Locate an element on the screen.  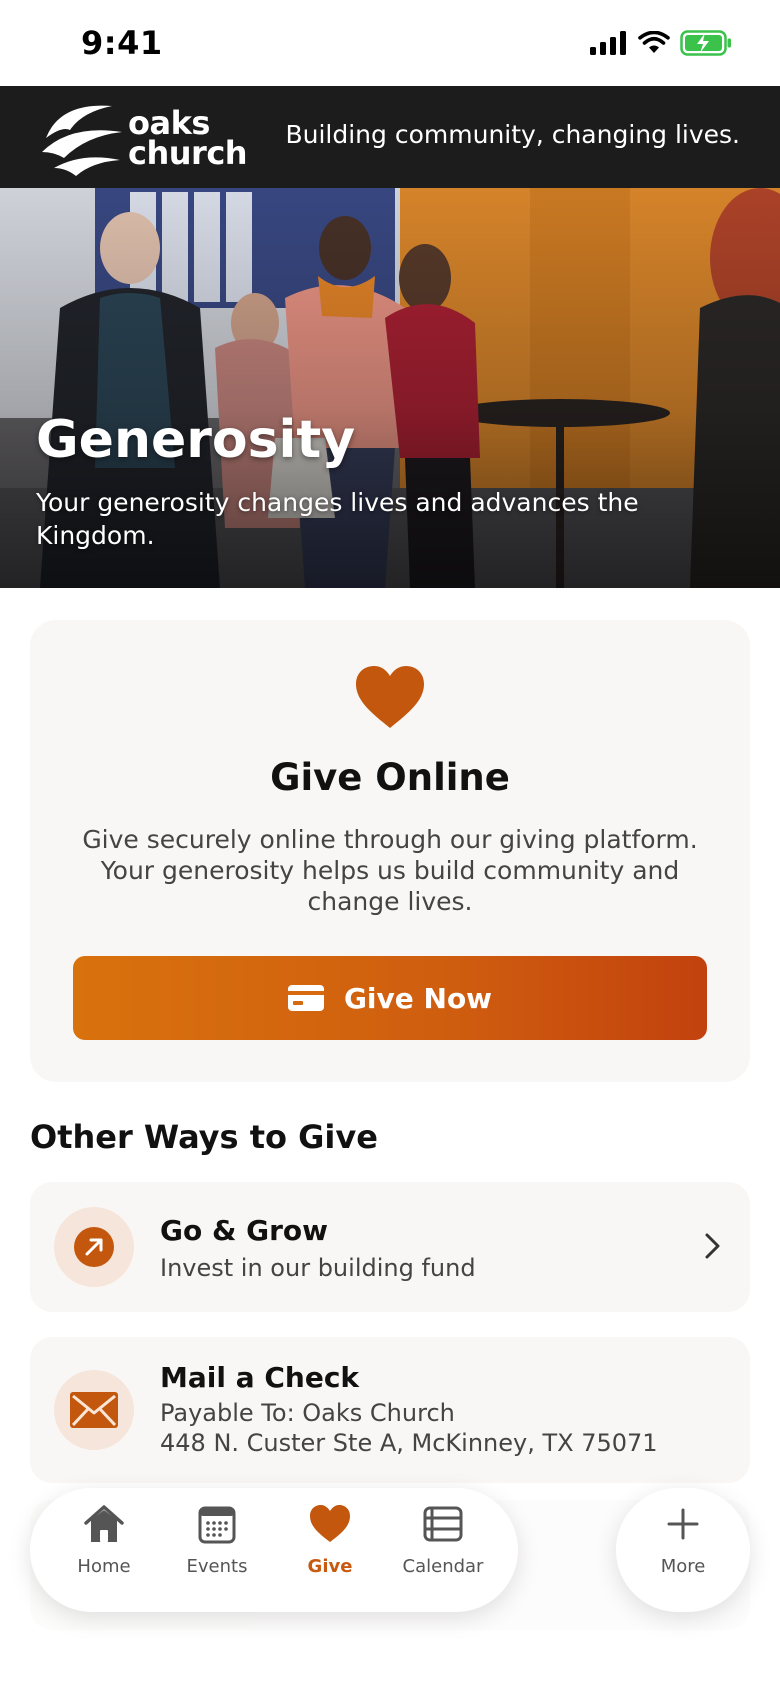
church-logo: oaks church is located at coordinates (145, 137).